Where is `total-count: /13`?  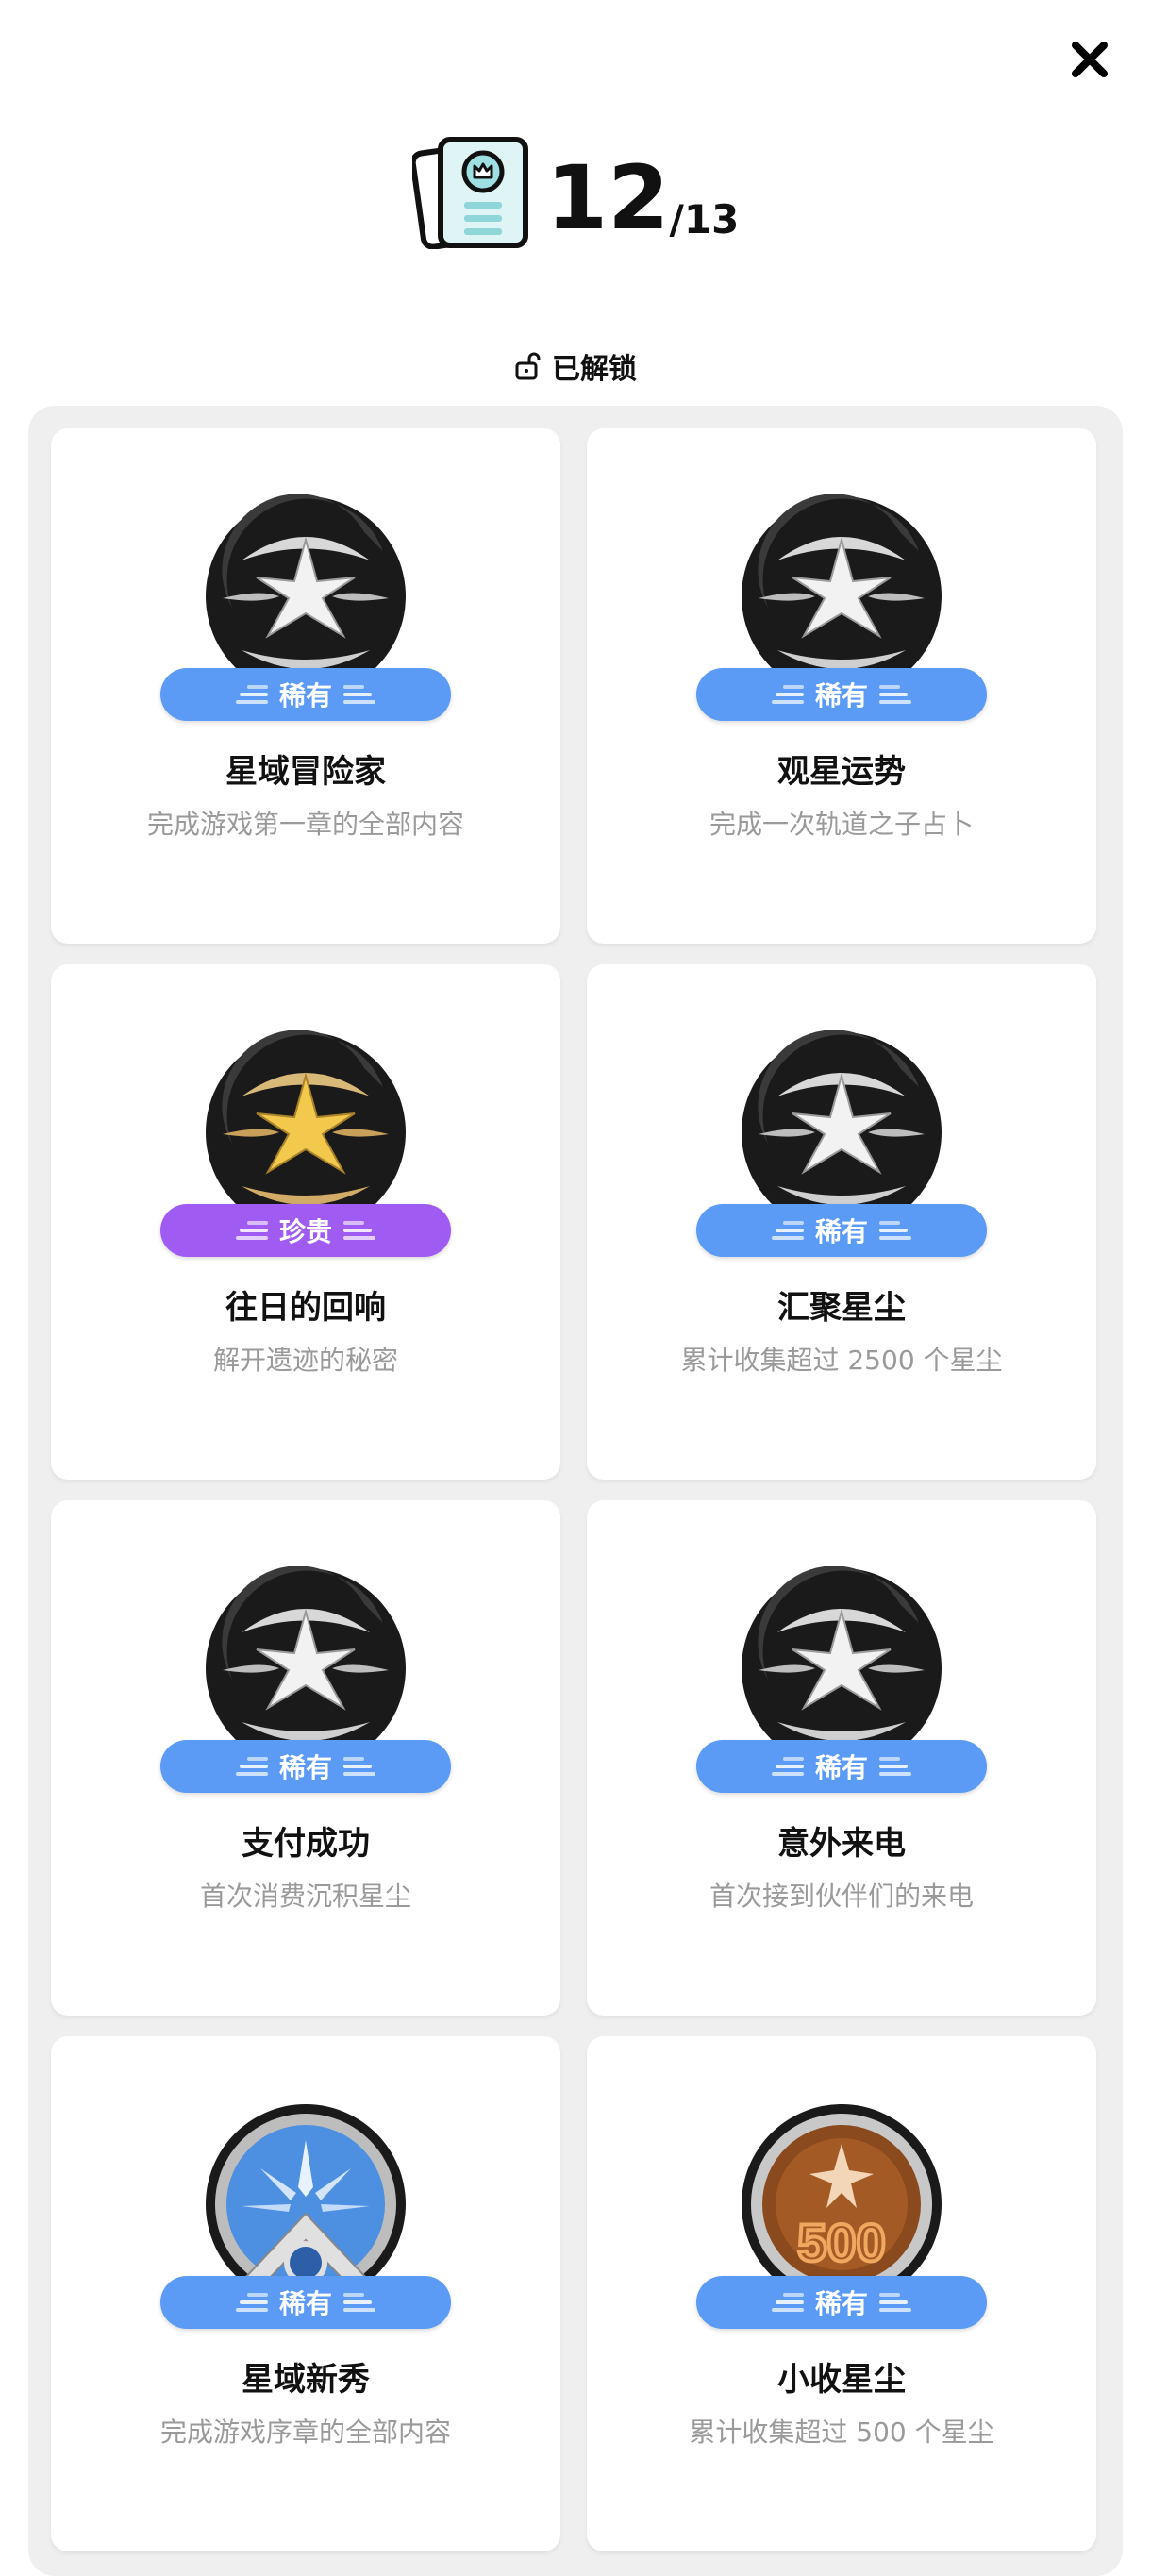
total-count: /13 is located at coordinates (704, 219).